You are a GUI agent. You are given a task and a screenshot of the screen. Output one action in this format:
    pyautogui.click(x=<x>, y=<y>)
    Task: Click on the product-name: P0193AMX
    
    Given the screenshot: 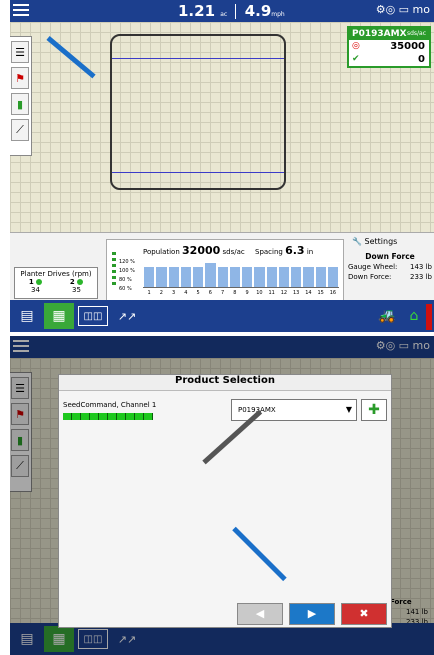 What is the action you would take?
    pyautogui.click(x=379, y=34)
    